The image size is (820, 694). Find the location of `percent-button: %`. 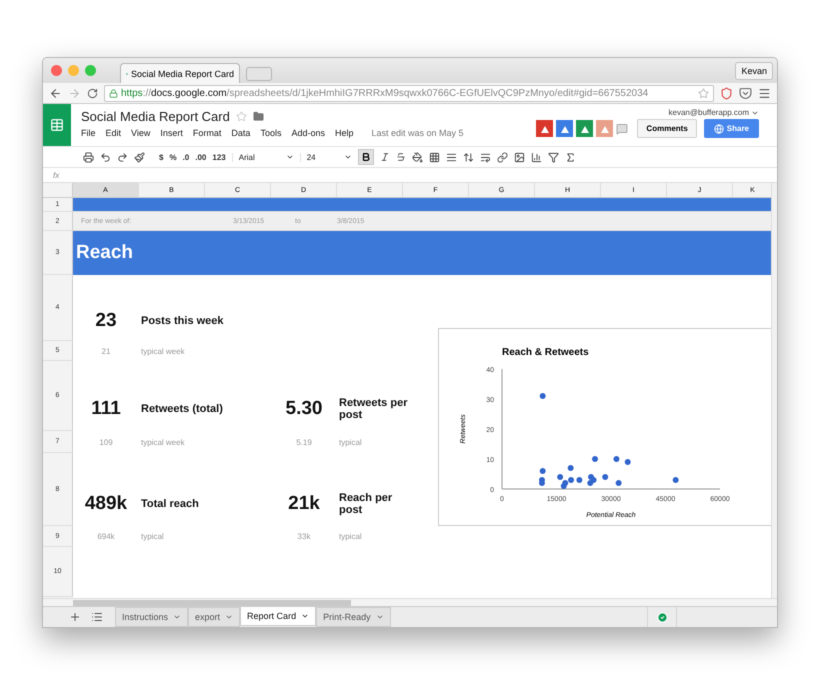

percent-button: % is located at coordinates (173, 157).